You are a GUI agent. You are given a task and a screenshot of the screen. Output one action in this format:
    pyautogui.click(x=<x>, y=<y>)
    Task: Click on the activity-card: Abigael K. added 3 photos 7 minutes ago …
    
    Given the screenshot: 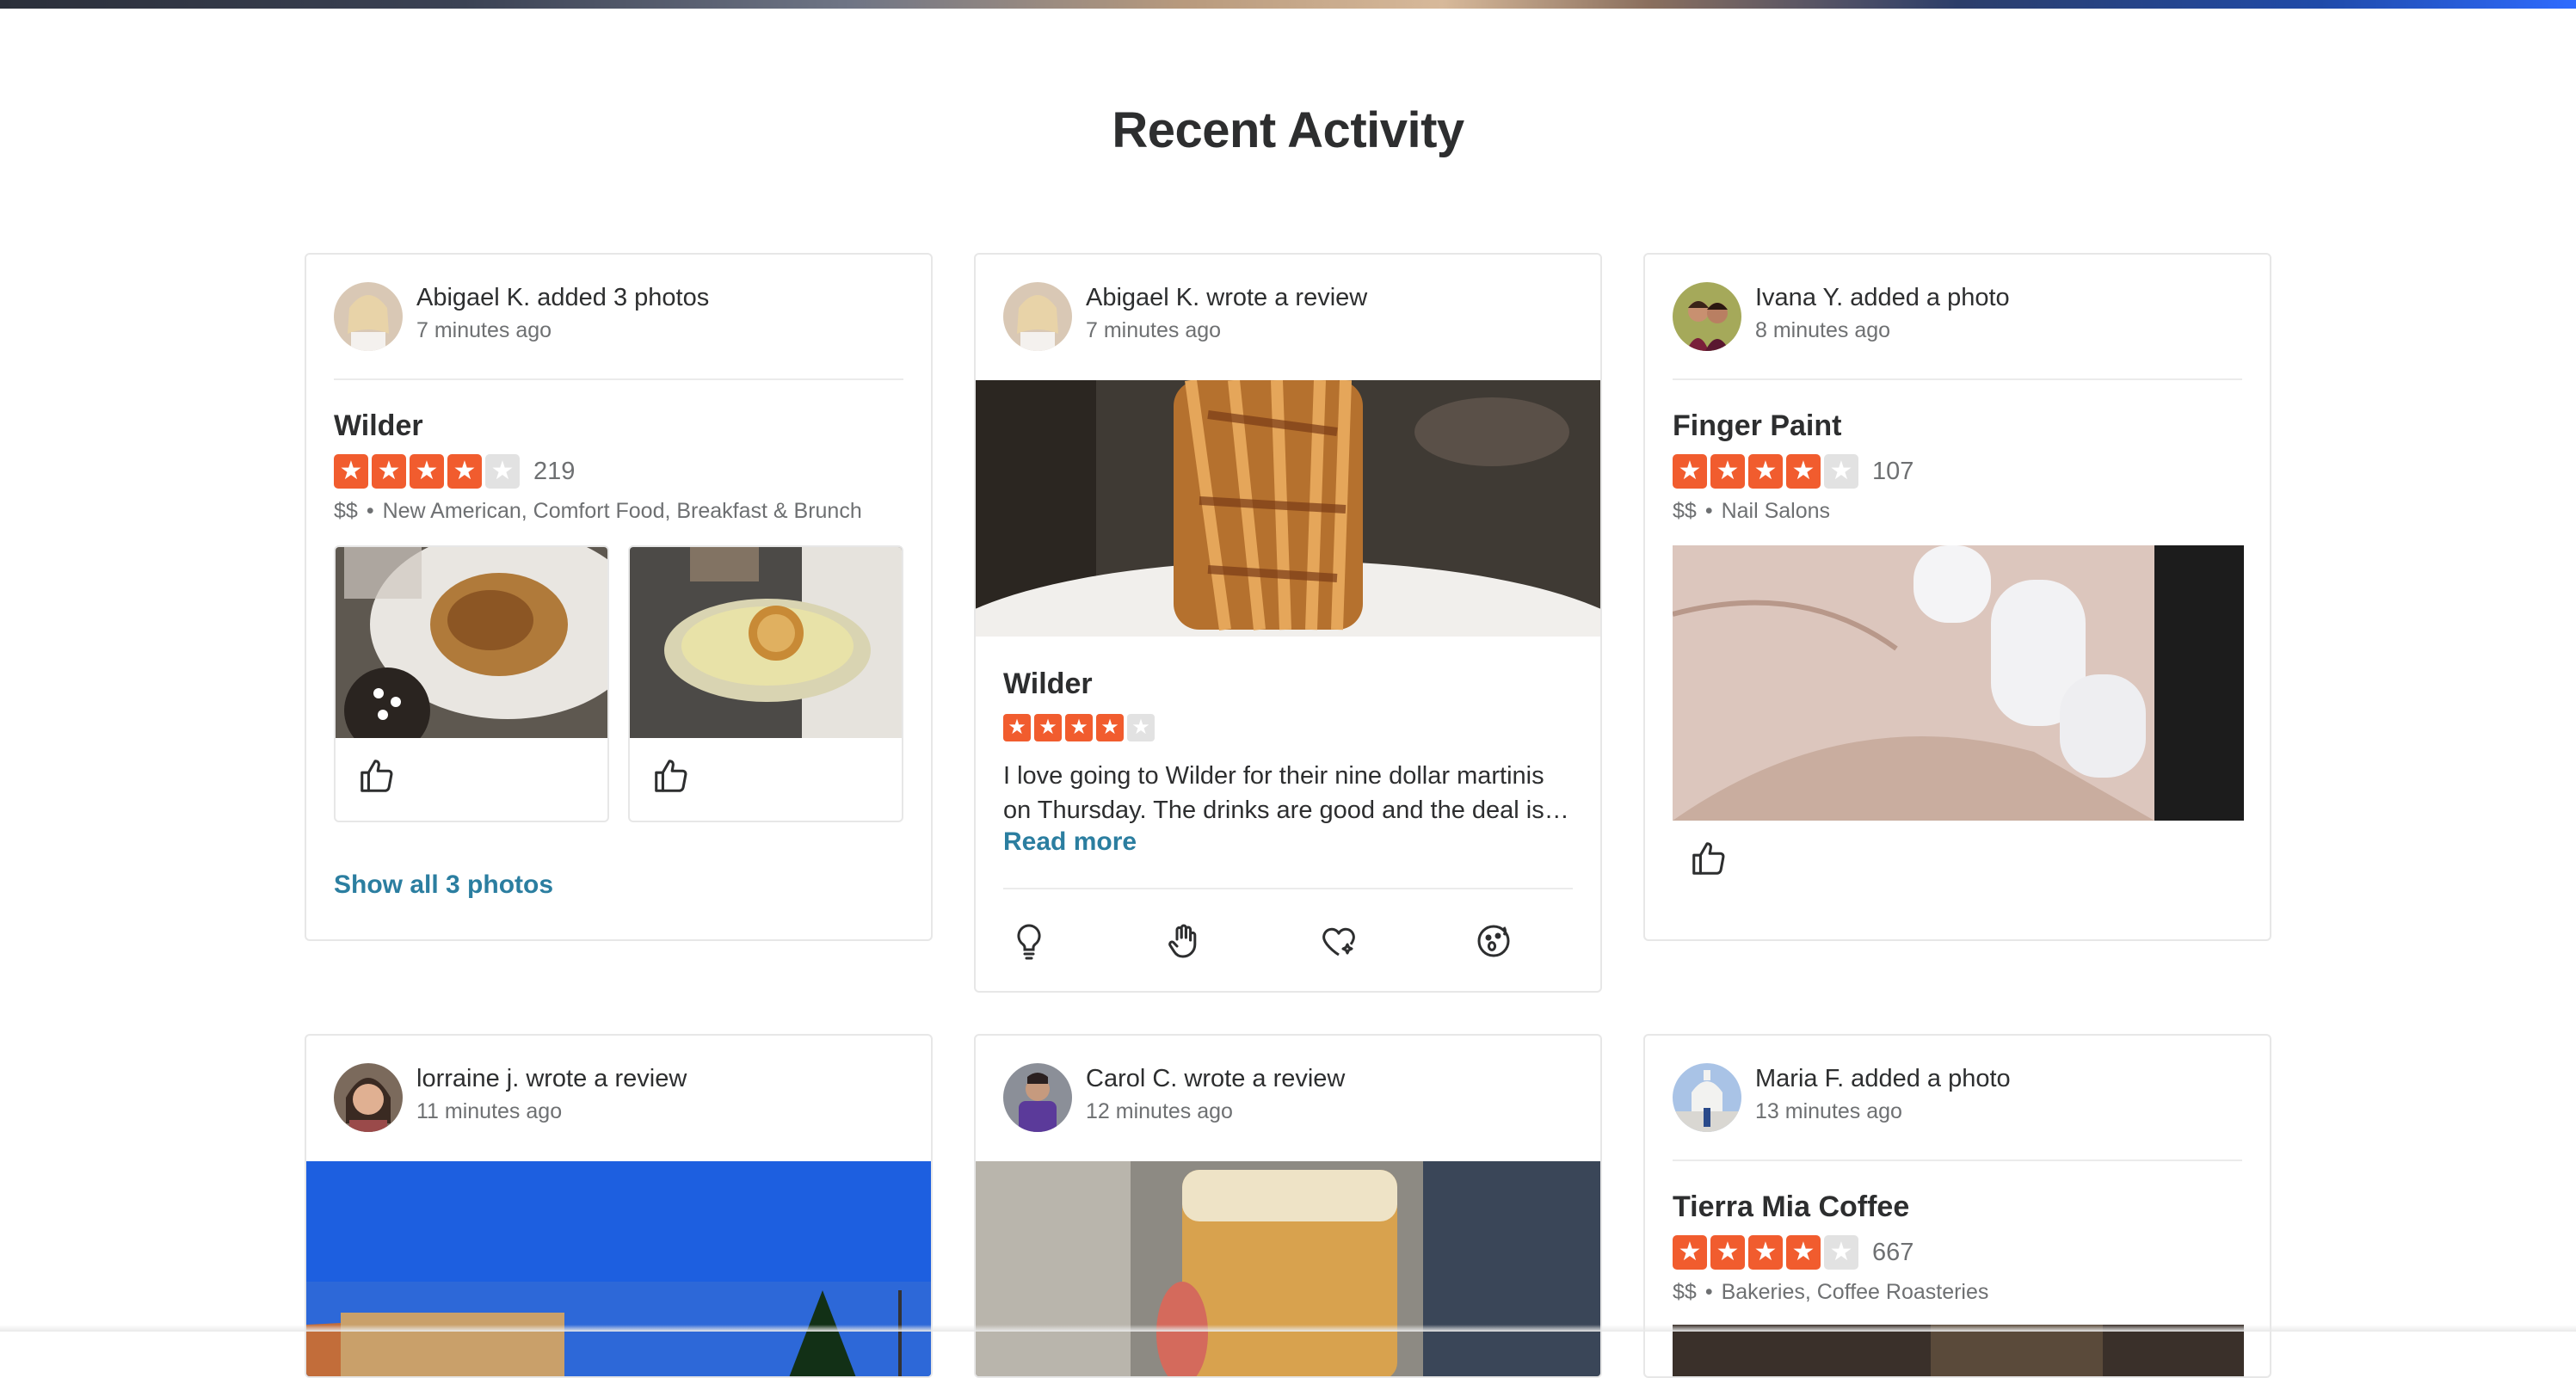 What is the action you would take?
    pyautogui.click(x=619, y=597)
    